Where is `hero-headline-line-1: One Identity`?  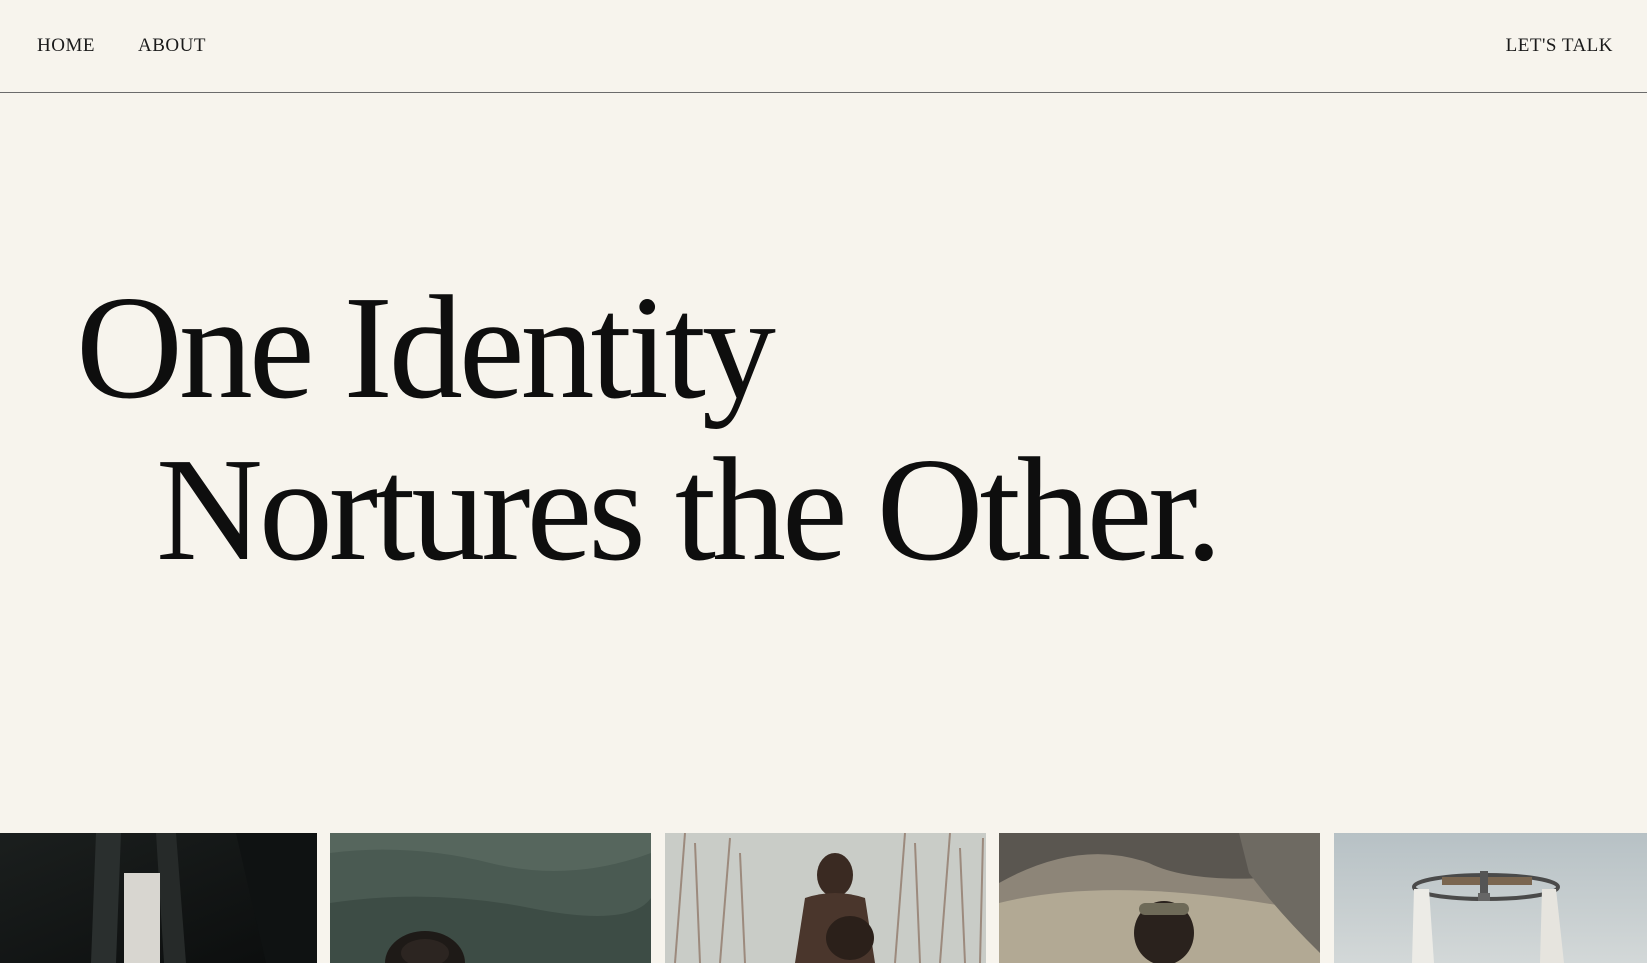 hero-headline-line-1: One Identity is located at coordinates (426, 348).